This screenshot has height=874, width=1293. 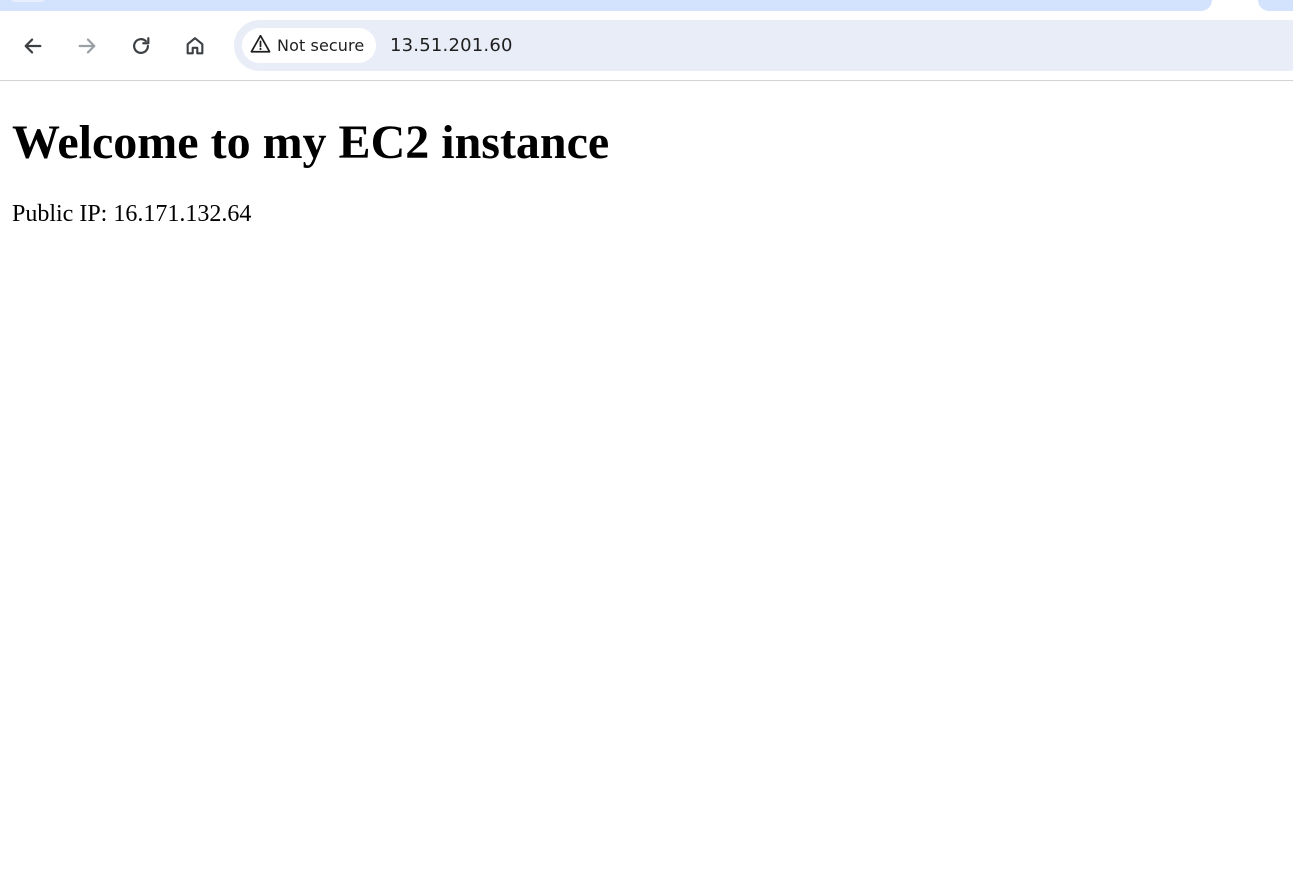 I want to click on home-icon, so click(x=195, y=46).